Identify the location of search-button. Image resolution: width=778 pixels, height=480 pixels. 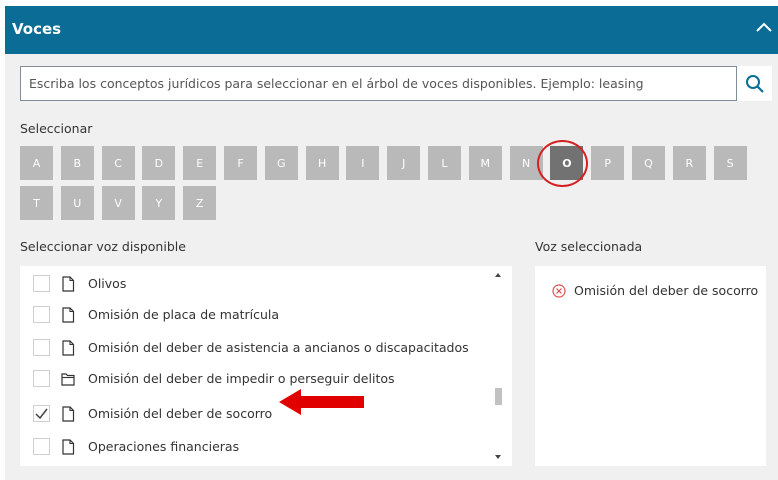
(754, 83).